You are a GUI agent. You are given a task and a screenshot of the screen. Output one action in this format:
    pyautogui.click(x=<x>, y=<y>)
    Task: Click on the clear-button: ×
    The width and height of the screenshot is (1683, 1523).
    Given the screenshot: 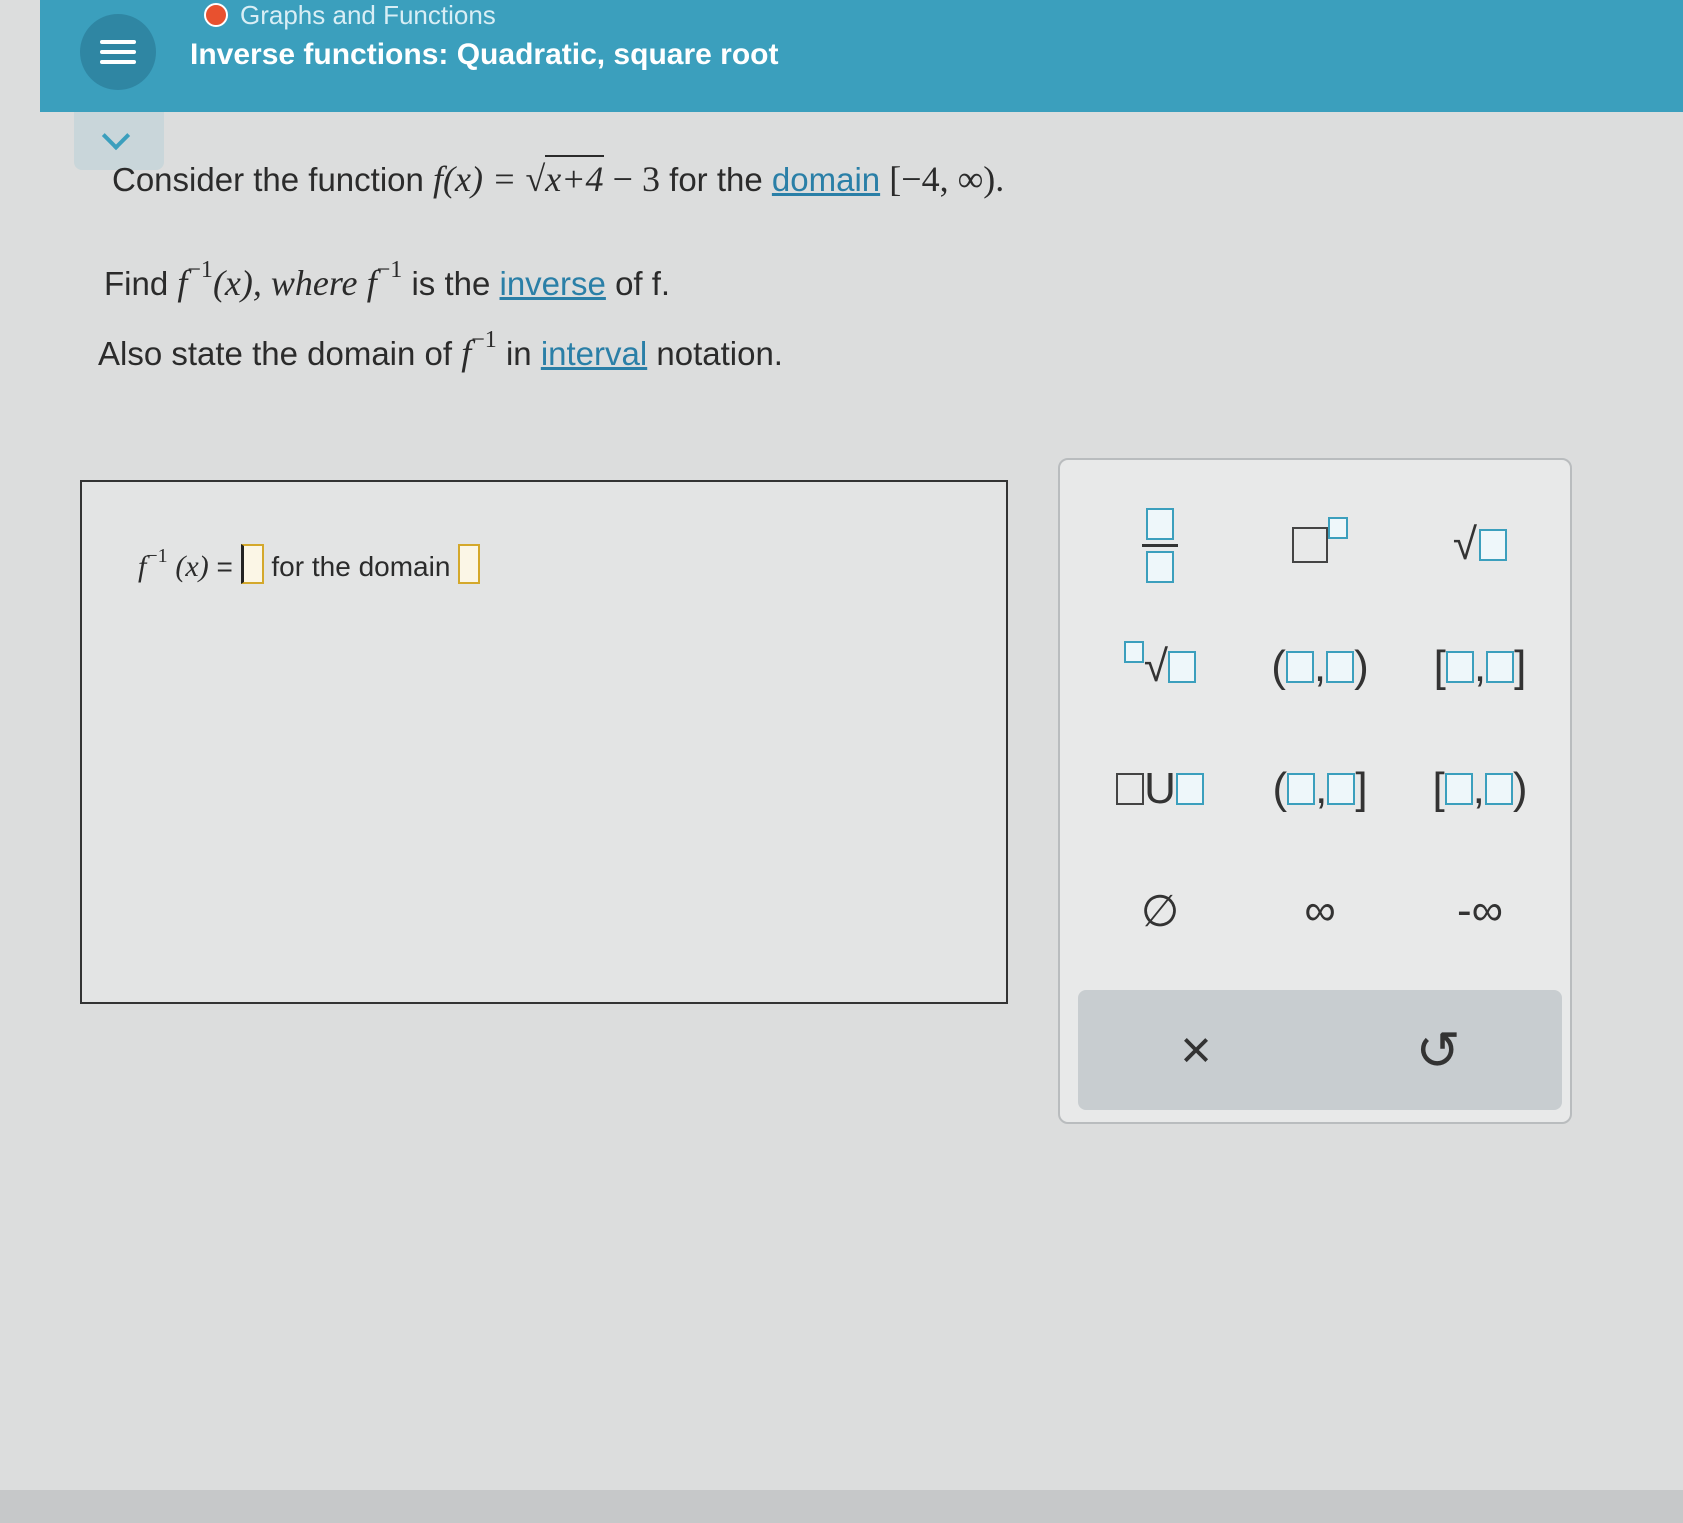 What is the action you would take?
    pyautogui.click(x=1196, y=1050)
    